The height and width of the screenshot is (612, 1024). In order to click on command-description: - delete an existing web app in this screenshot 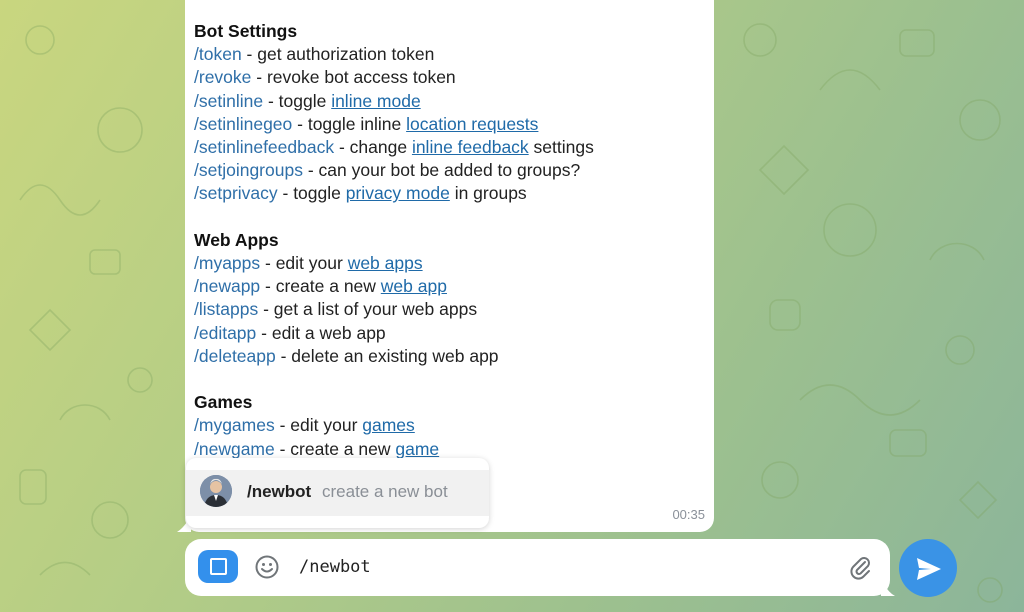, I will do `click(387, 355)`.